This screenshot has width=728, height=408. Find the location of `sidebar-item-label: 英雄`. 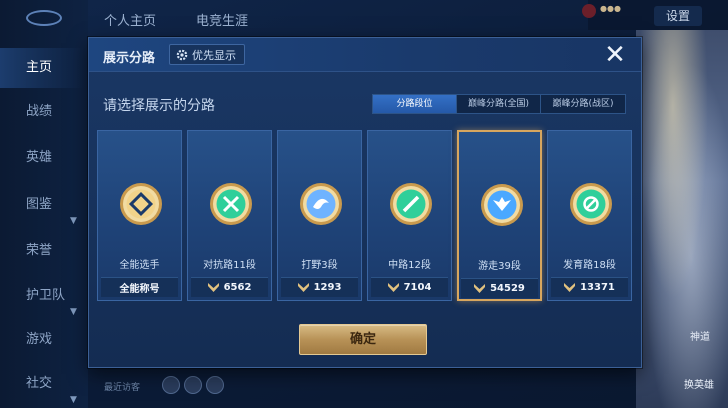

sidebar-item-label: 英雄 is located at coordinates (39, 157).